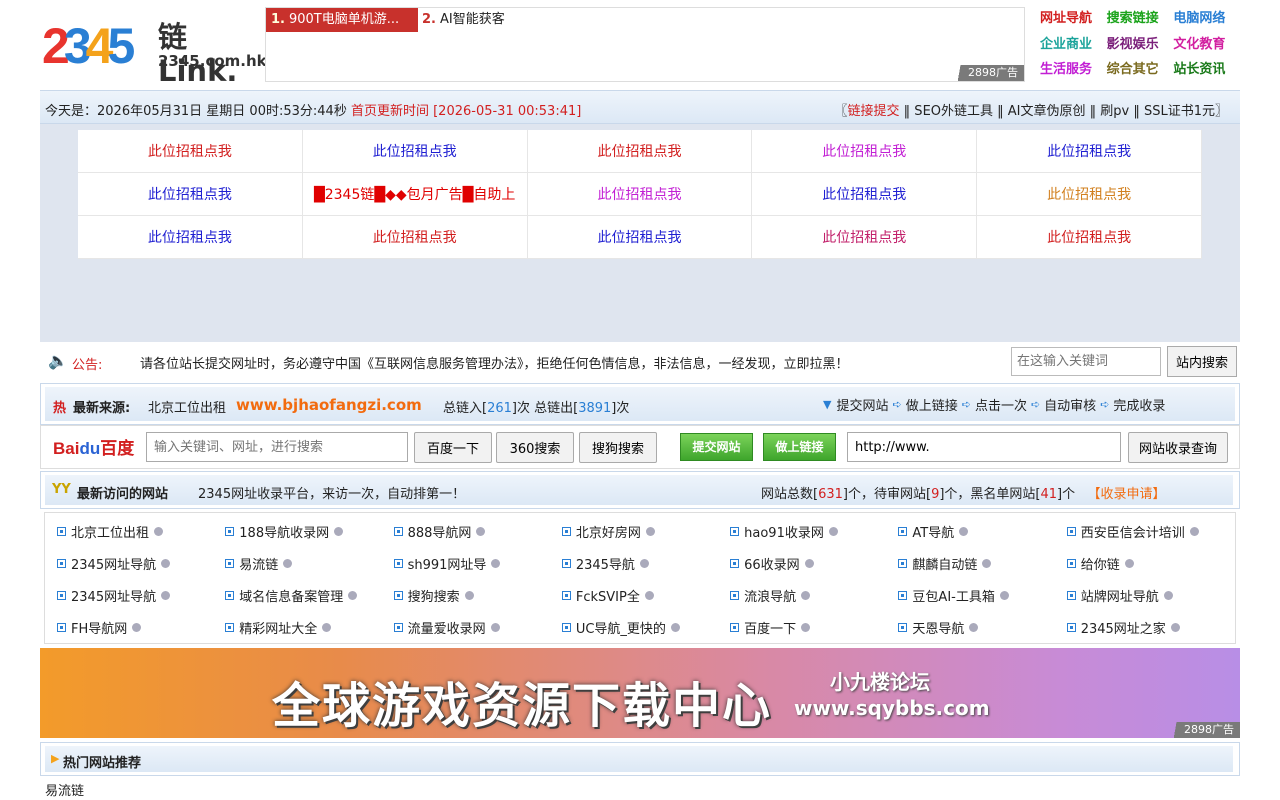 The height and width of the screenshot is (800, 1280). Describe the element at coordinates (291, 595) in the screenshot. I see `site-name: 域名信息备案管理` at that location.